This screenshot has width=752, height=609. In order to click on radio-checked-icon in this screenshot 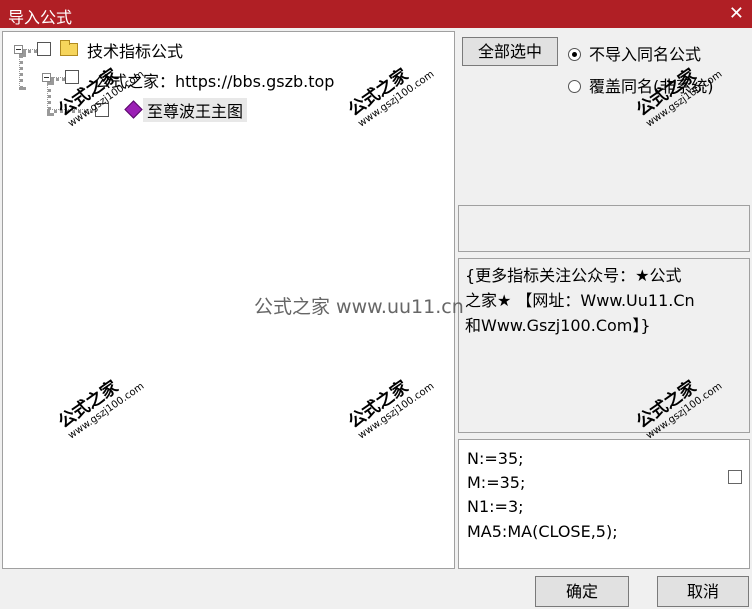, I will do `click(574, 54)`.